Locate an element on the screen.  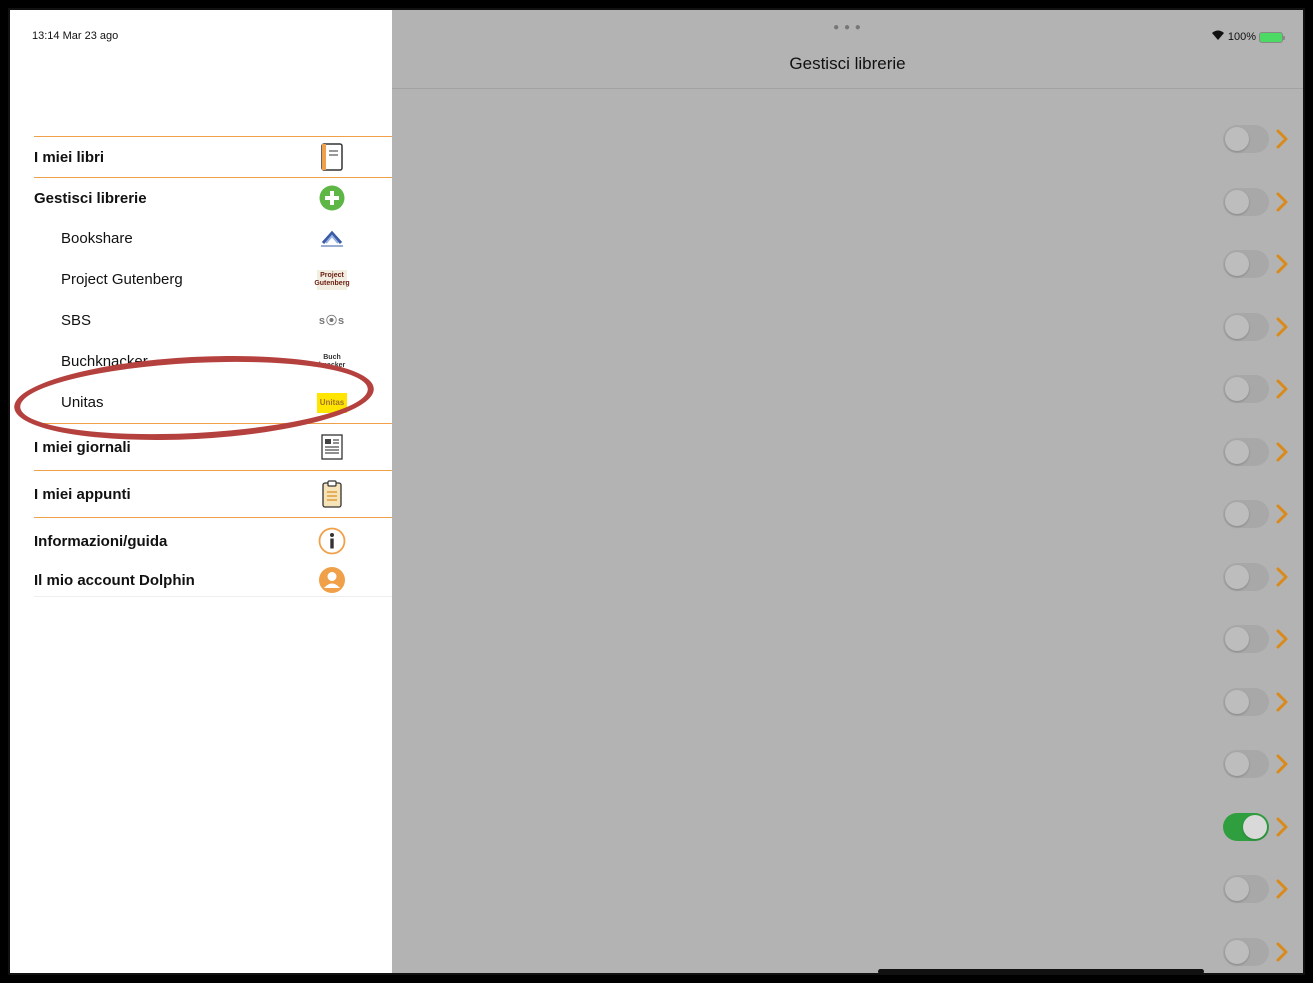
add-circle-icon is located at coordinates (332, 198).